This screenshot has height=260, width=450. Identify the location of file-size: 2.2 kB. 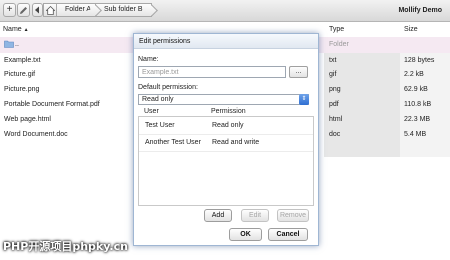
(414, 74).